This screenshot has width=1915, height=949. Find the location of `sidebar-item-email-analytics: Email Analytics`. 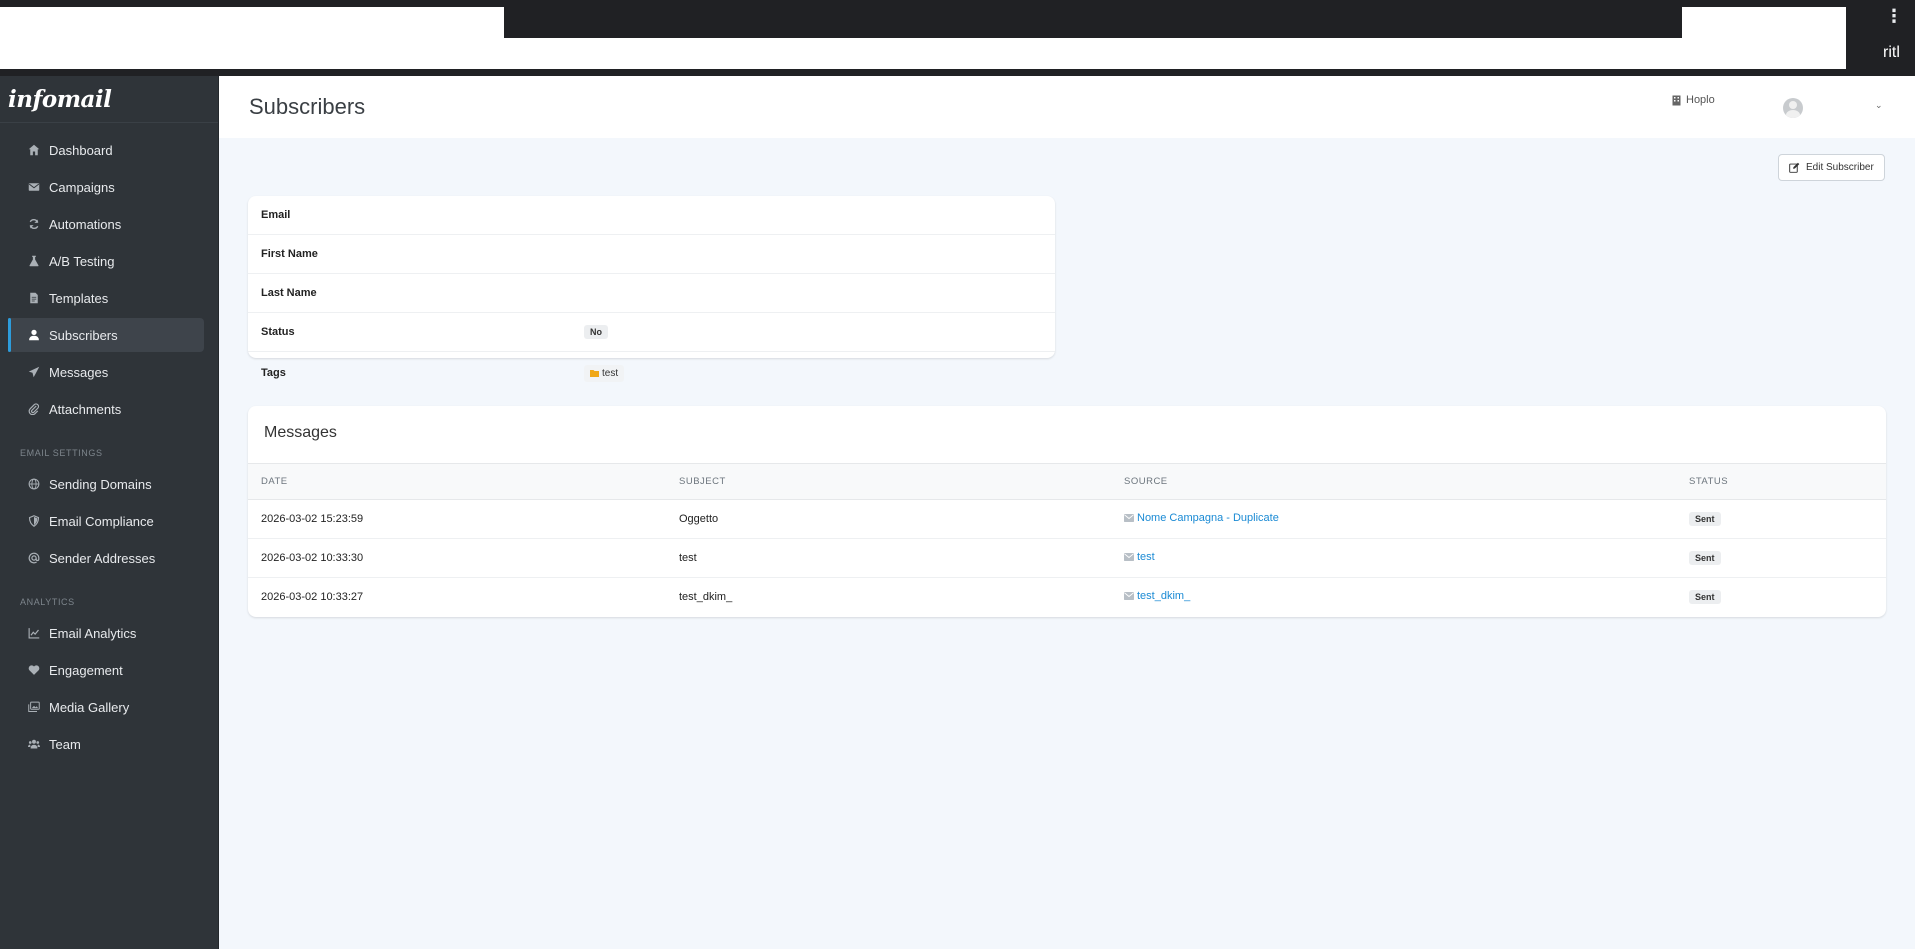

sidebar-item-email-analytics: Email Analytics is located at coordinates (106, 633).